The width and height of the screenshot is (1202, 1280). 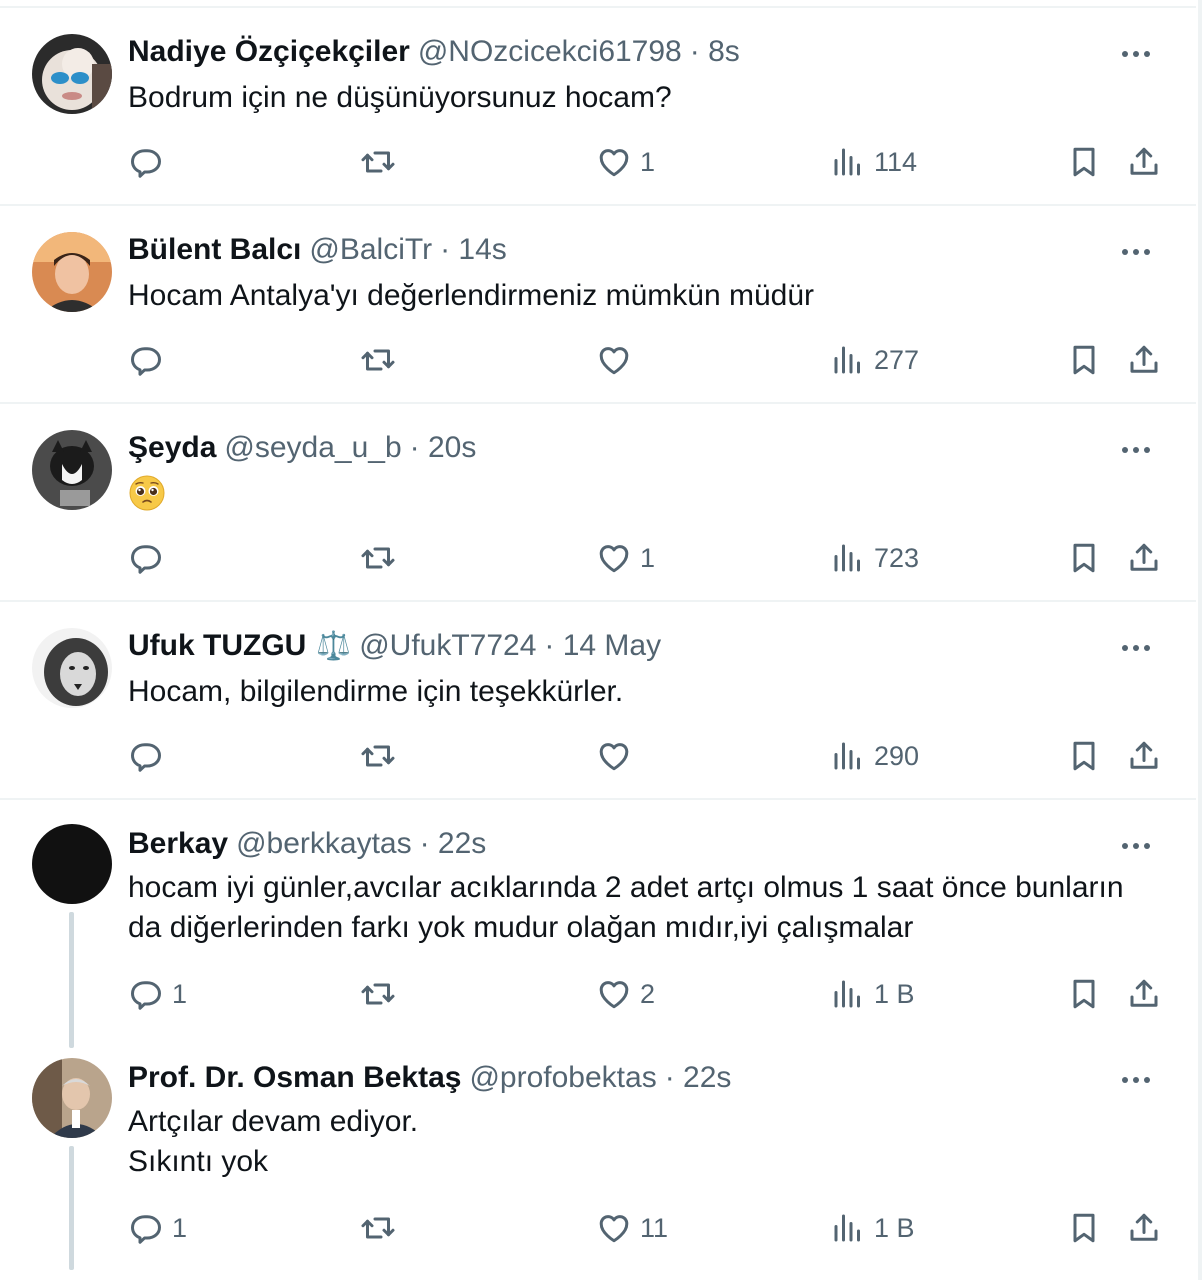 What do you see at coordinates (324, 844) in the screenshot?
I see `user-handle: @berkkaytas` at bounding box center [324, 844].